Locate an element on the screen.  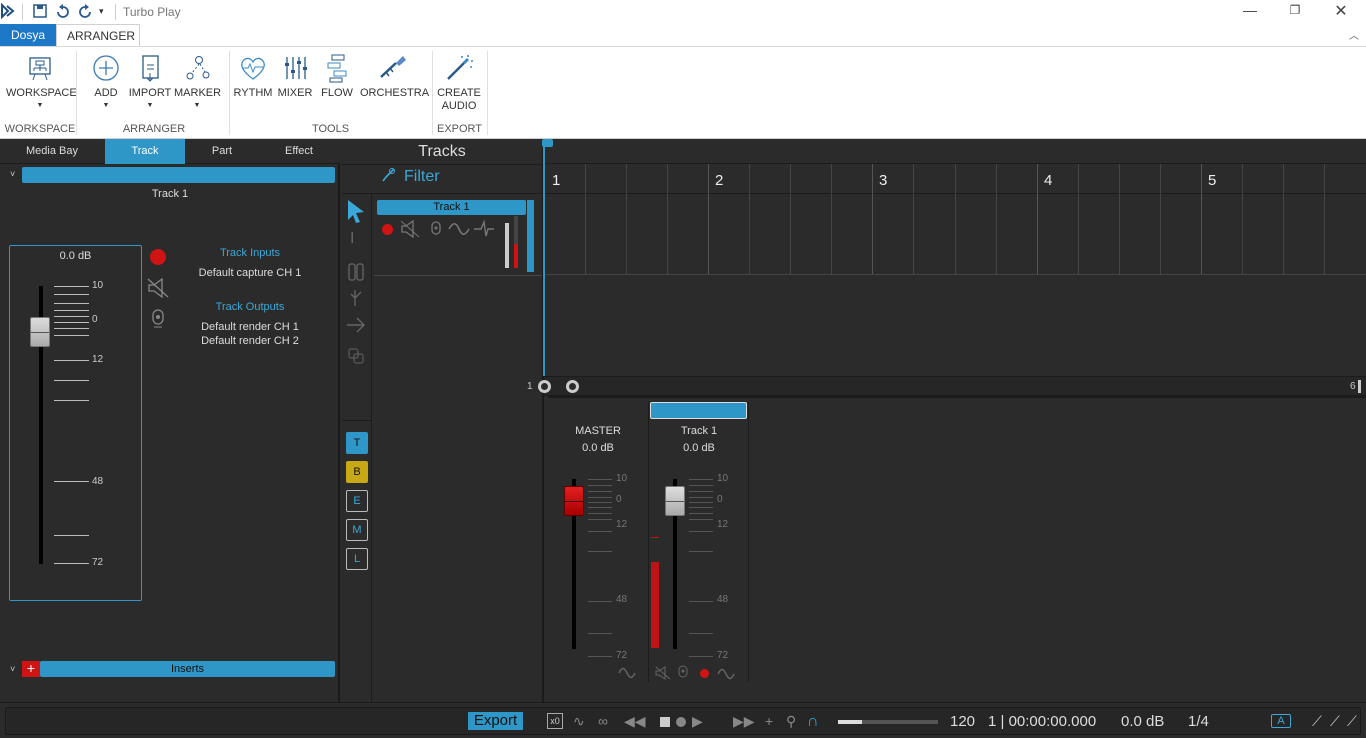
track-monitor-icon is located at coordinates (436, 232).